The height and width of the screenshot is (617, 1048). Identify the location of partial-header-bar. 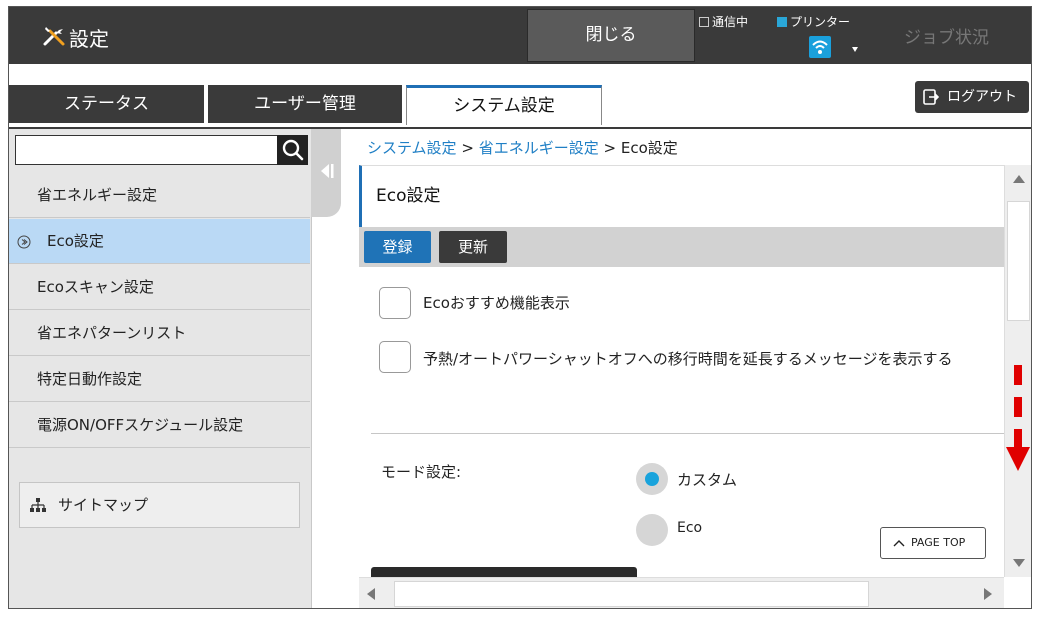
(504, 572).